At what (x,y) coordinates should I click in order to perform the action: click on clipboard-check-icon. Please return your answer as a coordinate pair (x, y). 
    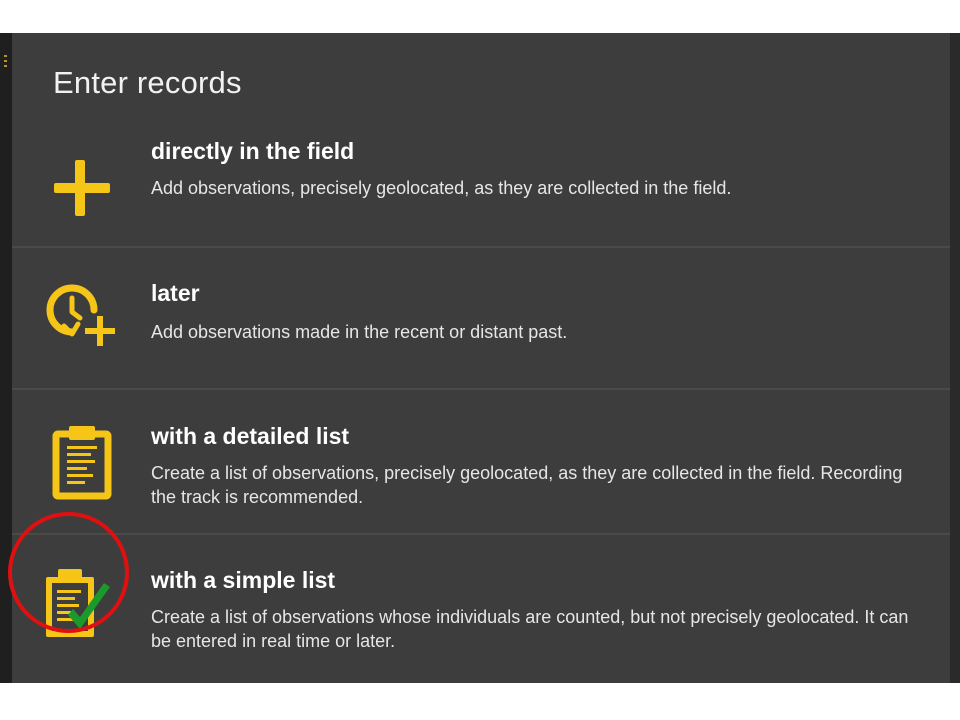
    Looking at the image, I should click on (76, 605).